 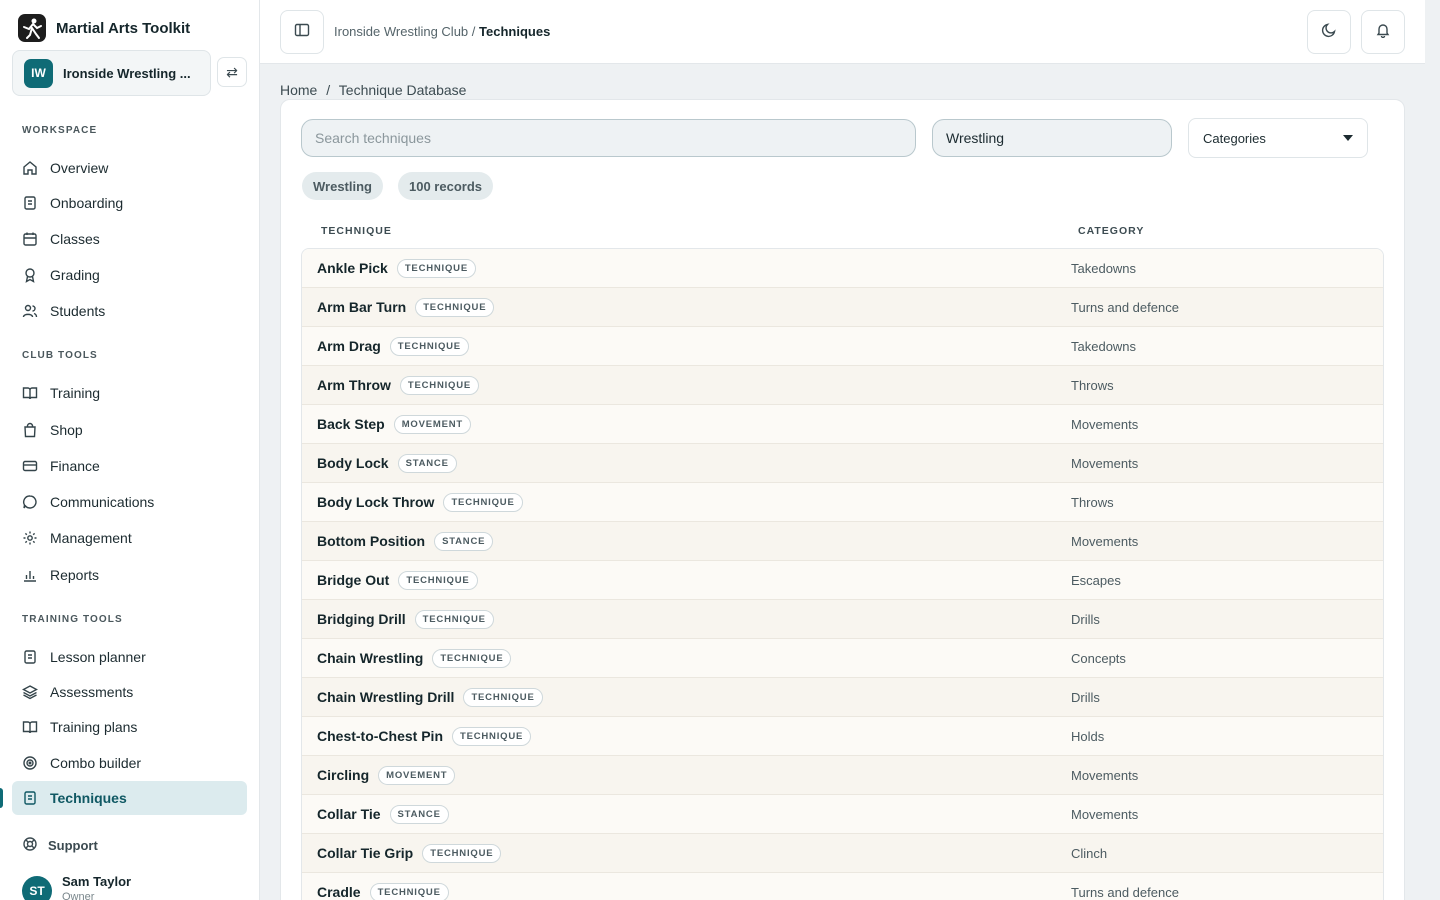 What do you see at coordinates (129, 430) in the screenshot?
I see `sidebar-item-shop: Shop` at bounding box center [129, 430].